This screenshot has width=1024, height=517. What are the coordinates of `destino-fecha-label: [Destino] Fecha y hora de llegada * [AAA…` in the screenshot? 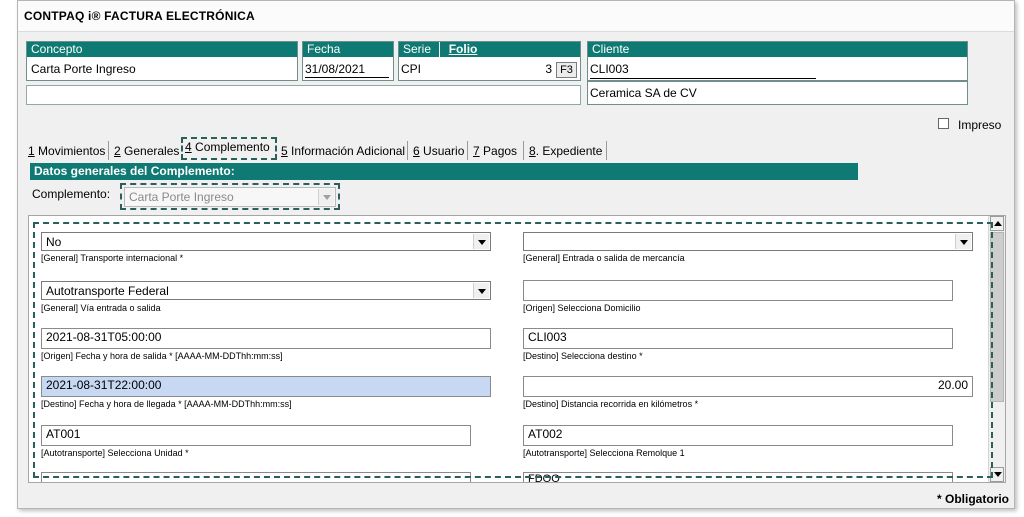 It's located at (166, 404).